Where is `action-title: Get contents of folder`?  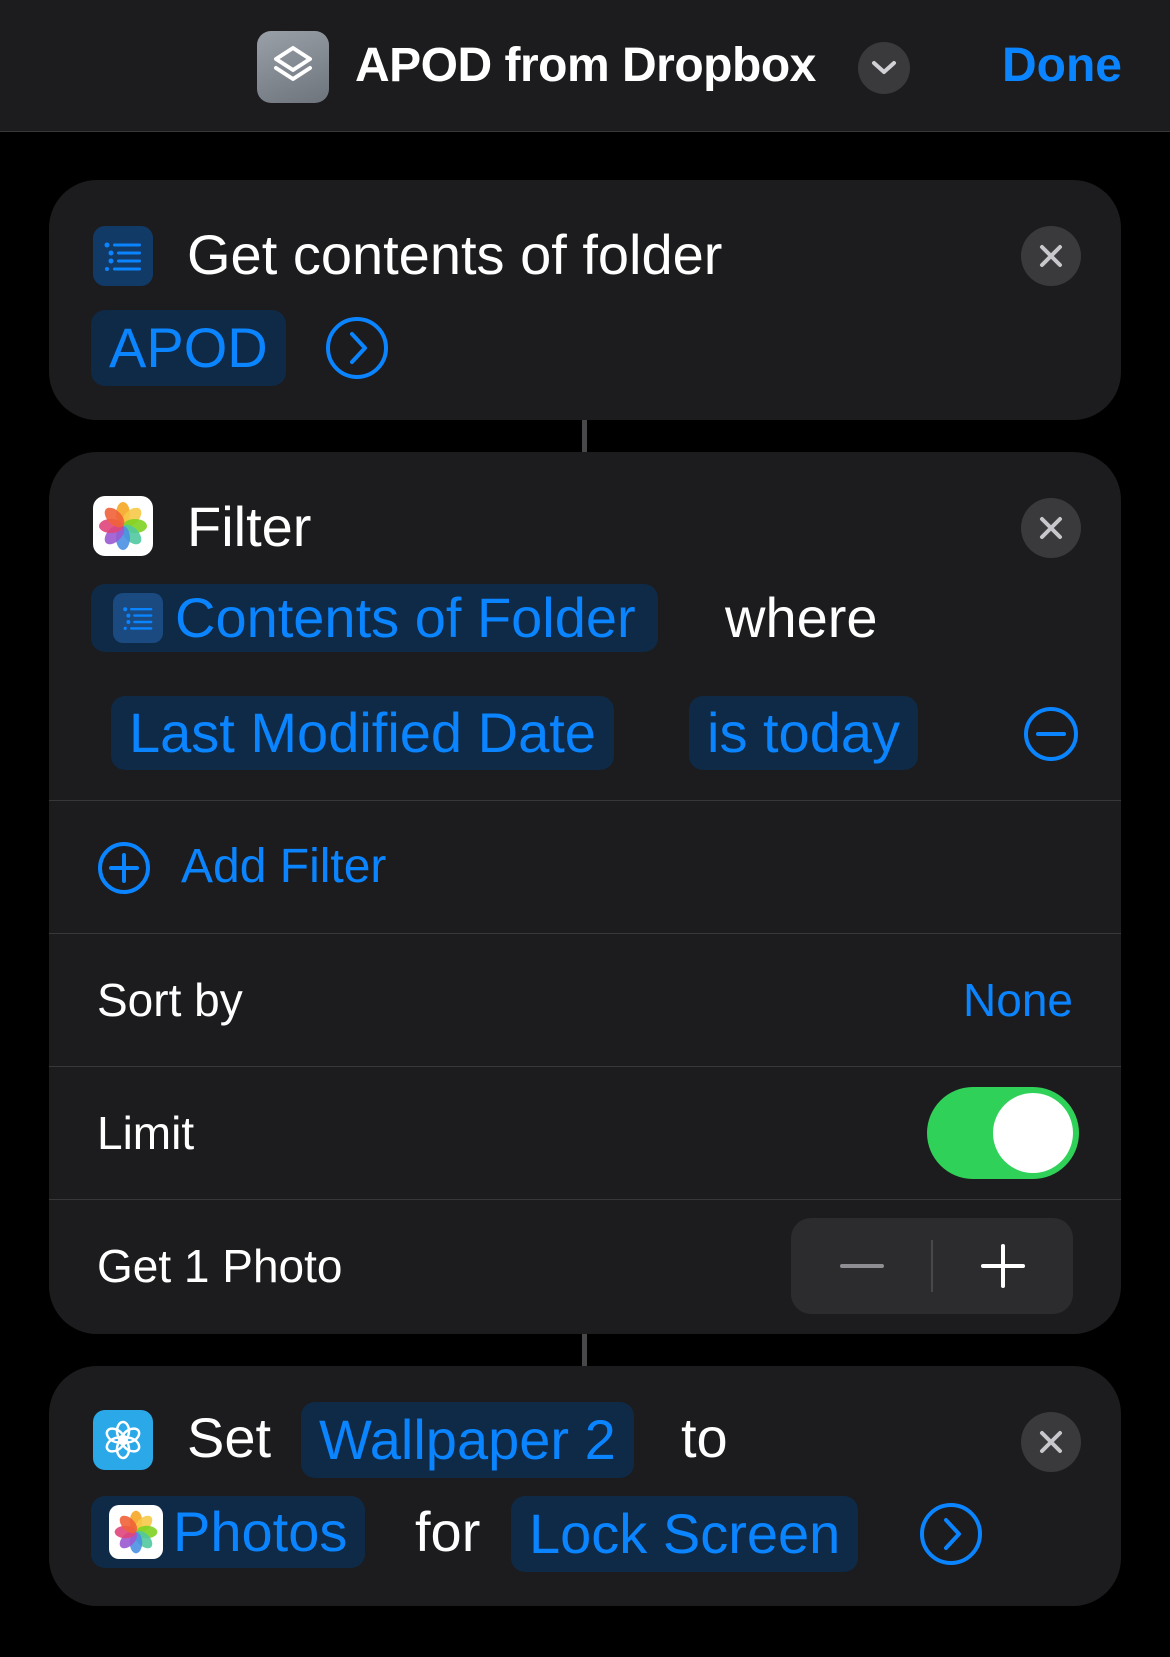
action-title: Get contents of folder is located at coordinates (455, 254).